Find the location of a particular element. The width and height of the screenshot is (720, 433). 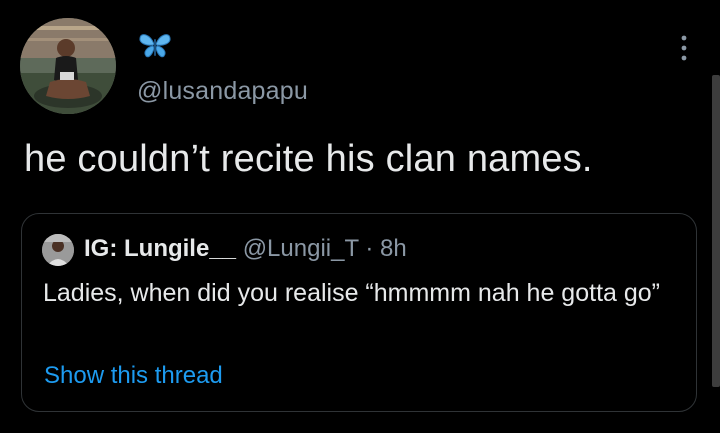

author-handle: @lusandapapu is located at coordinates (222, 91).